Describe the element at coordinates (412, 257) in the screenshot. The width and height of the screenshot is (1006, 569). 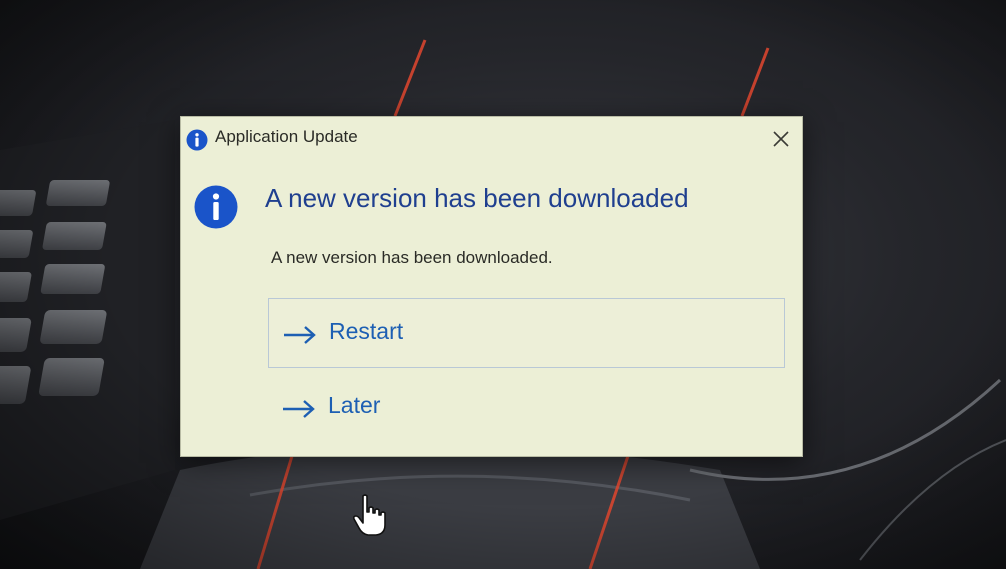
I see `dialog-content: A new version has been downloaded.` at that location.